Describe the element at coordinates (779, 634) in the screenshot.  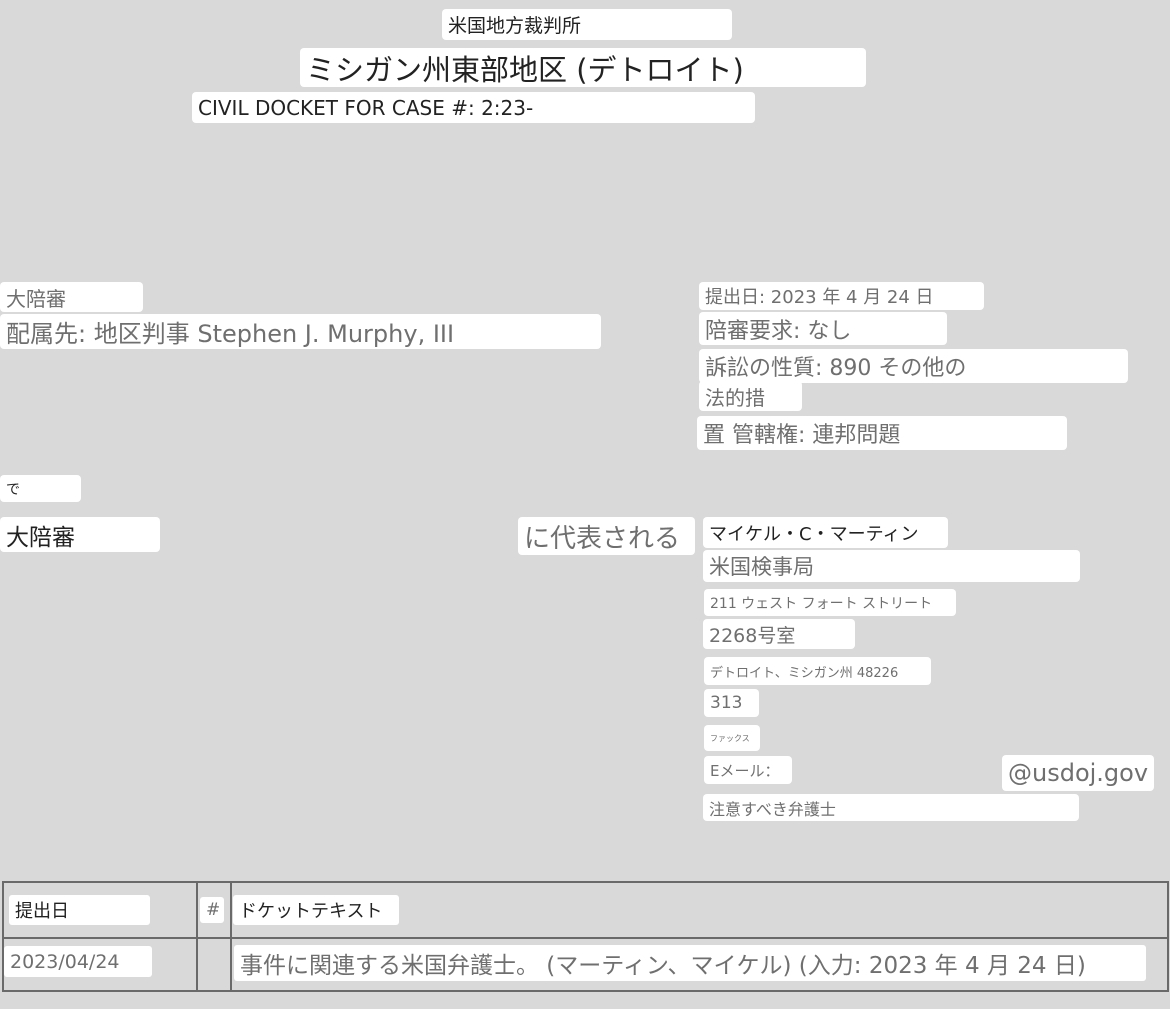
I see `attorney-suite: 2268号室` at that location.